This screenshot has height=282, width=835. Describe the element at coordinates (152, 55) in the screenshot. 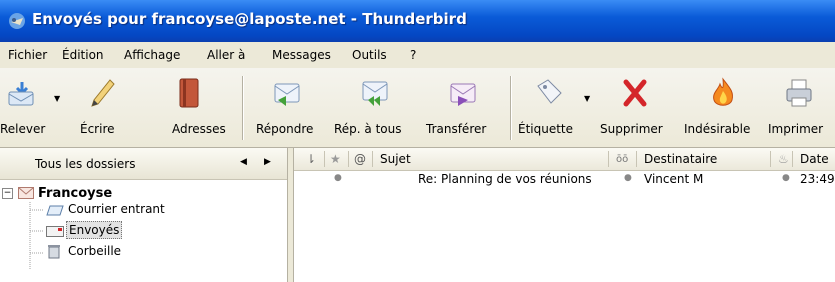

I see `menu-affichage: Affichage` at that location.